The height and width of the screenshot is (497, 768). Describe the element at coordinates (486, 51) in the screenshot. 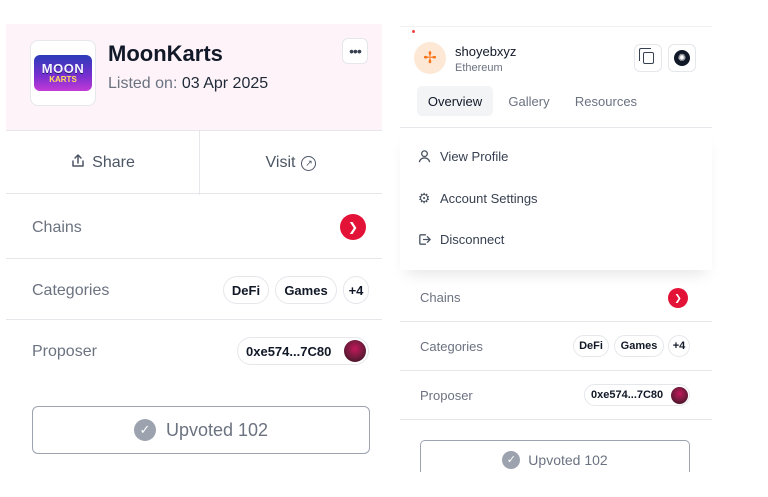

I see `username: shoyebxyz` at that location.